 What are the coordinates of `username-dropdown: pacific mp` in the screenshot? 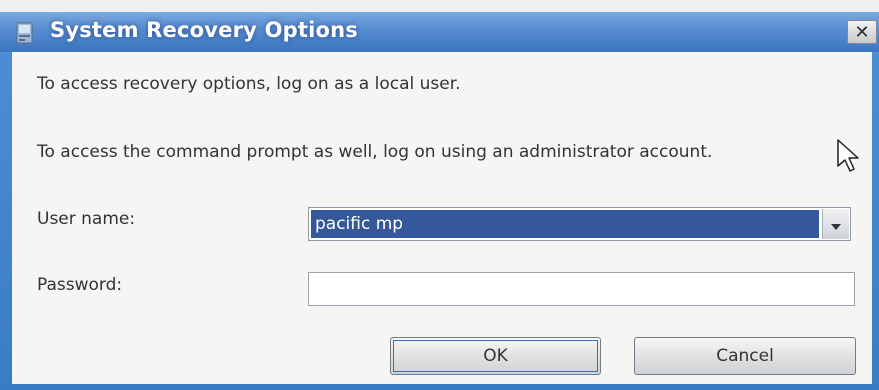 It's located at (579, 224).